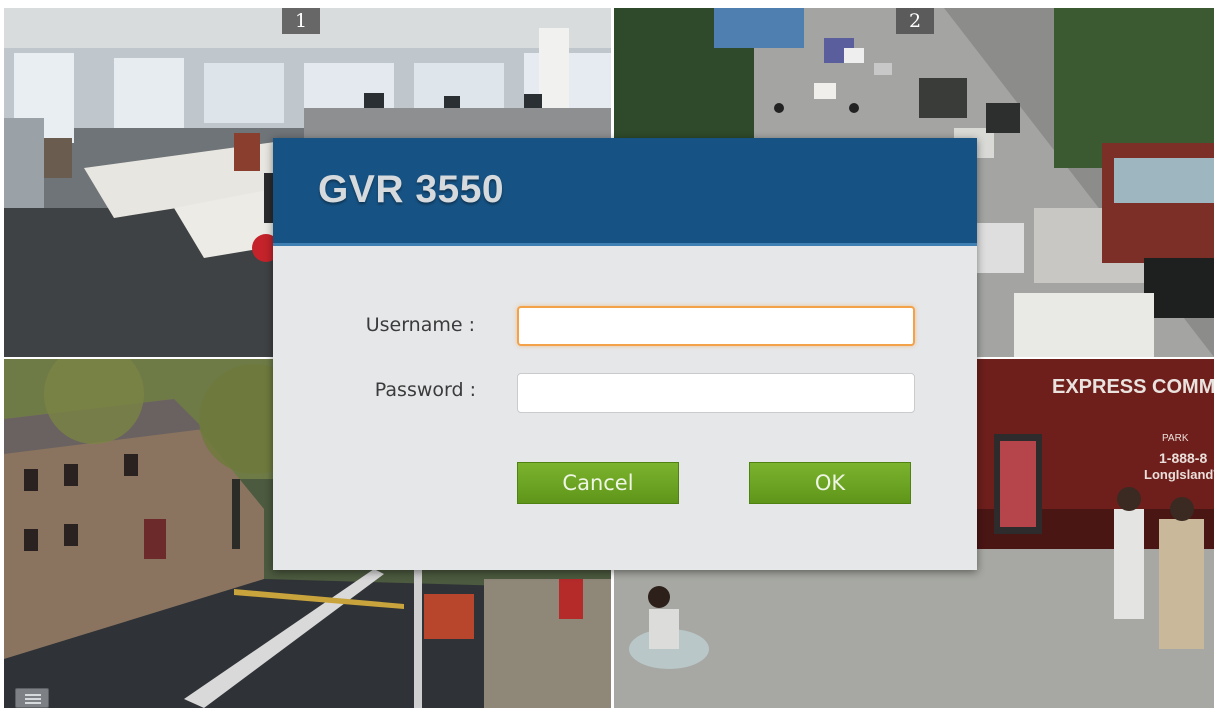  I want to click on menu-icon, so click(33, 695).